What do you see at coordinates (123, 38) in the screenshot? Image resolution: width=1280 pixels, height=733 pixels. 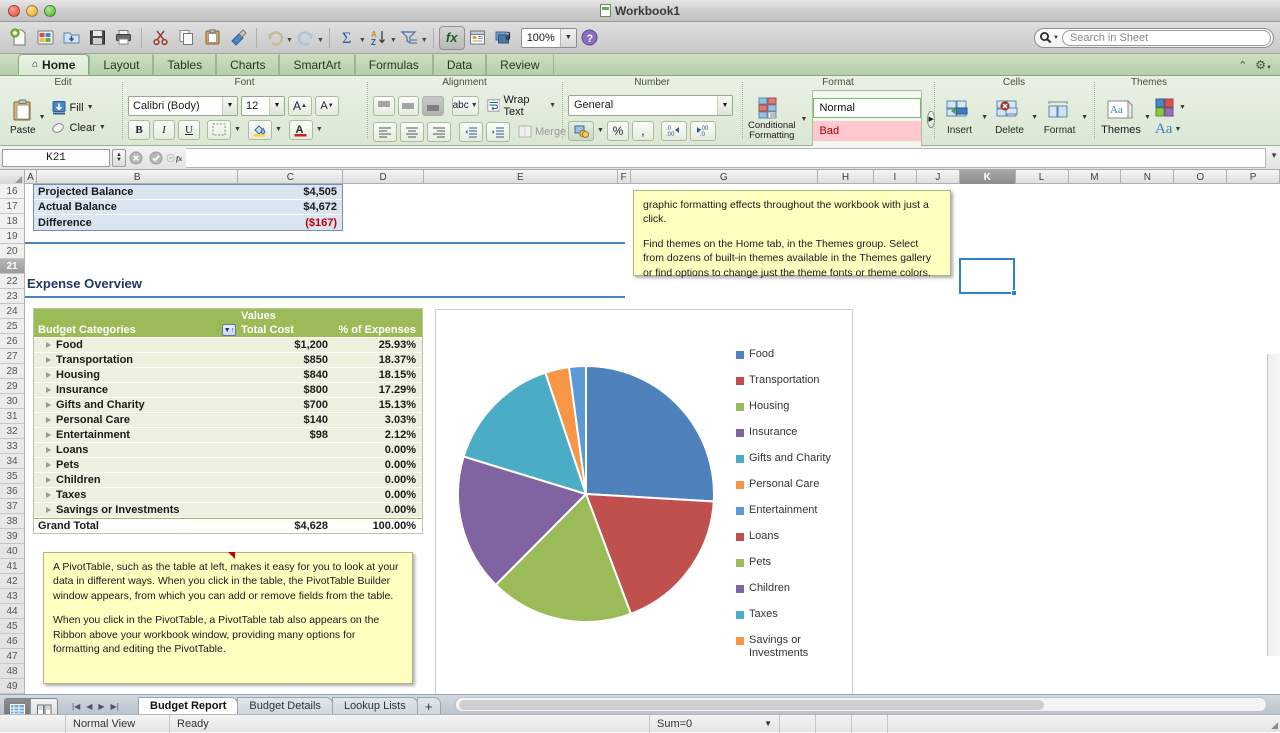 I see `print-icon` at bounding box center [123, 38].